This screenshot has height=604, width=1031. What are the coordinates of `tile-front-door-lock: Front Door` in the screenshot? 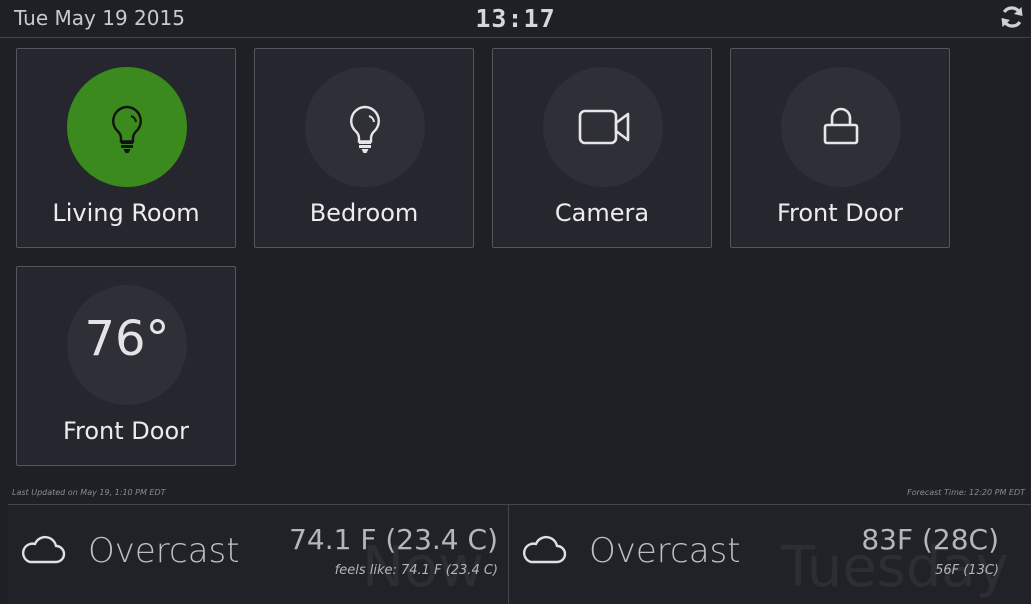 It's located at (840, 148).